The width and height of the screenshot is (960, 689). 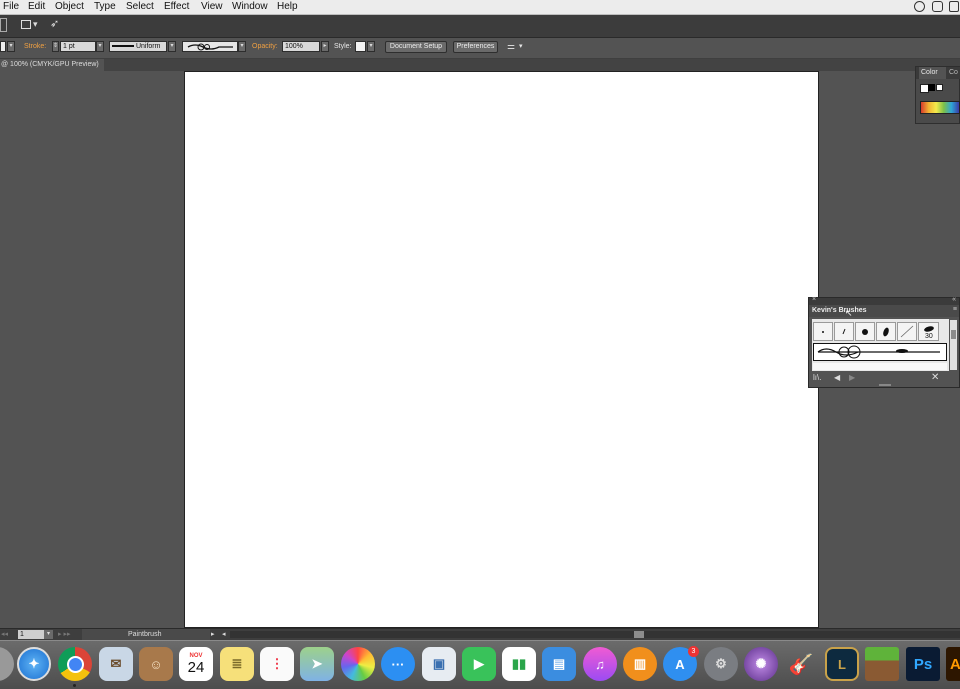 What do you see at coordinates (953, 345) in the screenshot?
I see `brush-scrollbar` at bounding box center [953, 345].